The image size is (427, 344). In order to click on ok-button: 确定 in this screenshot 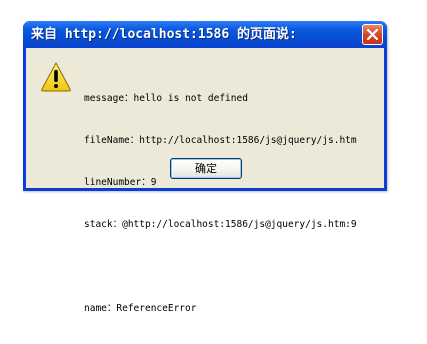, I will do `click(206, 168)`.